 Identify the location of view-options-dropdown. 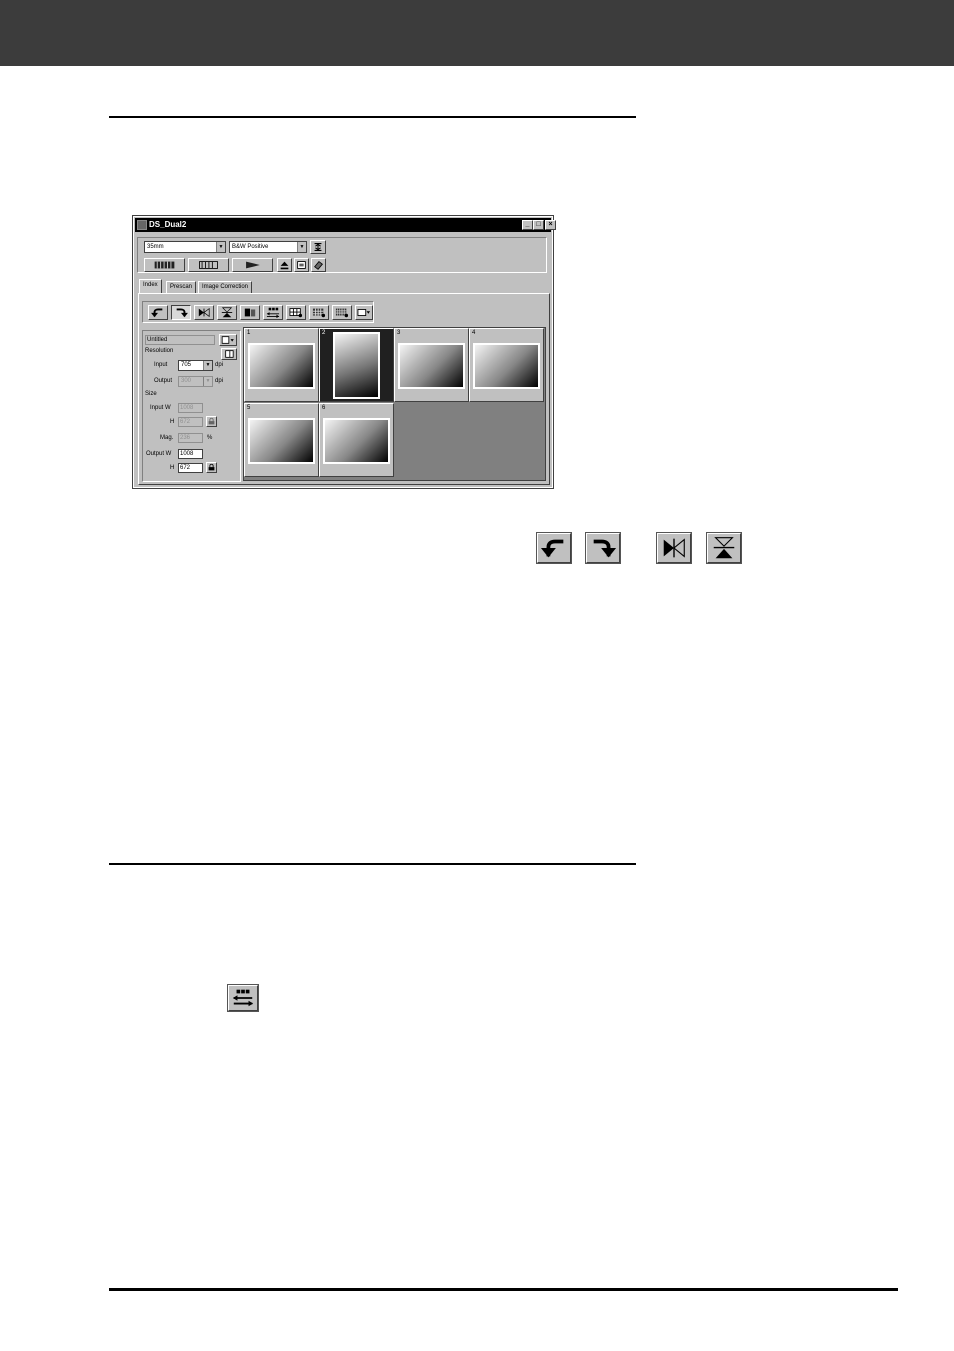
(364, 312).